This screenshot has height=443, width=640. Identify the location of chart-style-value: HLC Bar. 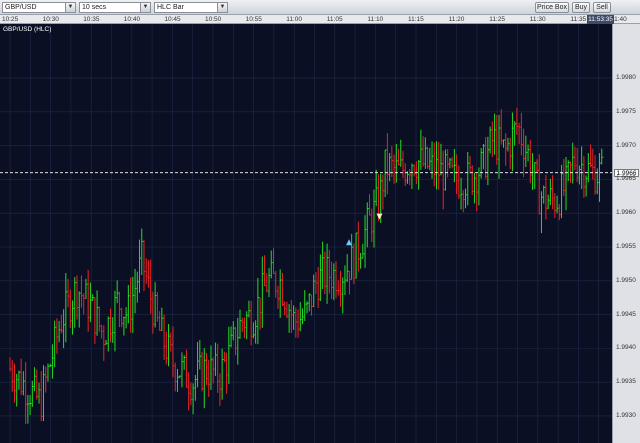
(170, 7).